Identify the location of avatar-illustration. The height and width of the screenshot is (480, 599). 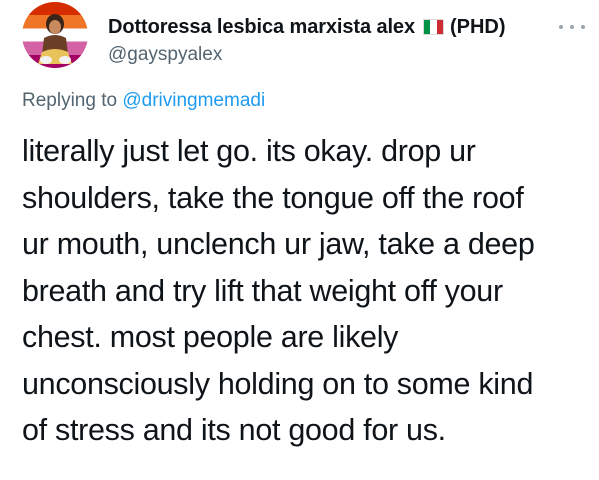
(55, 39).